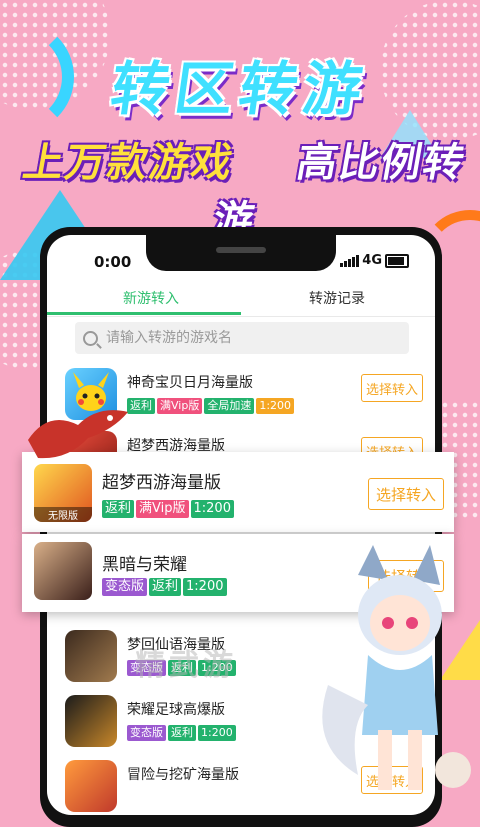 This screenshot has width=480, height=827. I want to click on banner-subtitle-left: 上万款游戏, so click(128, 163).